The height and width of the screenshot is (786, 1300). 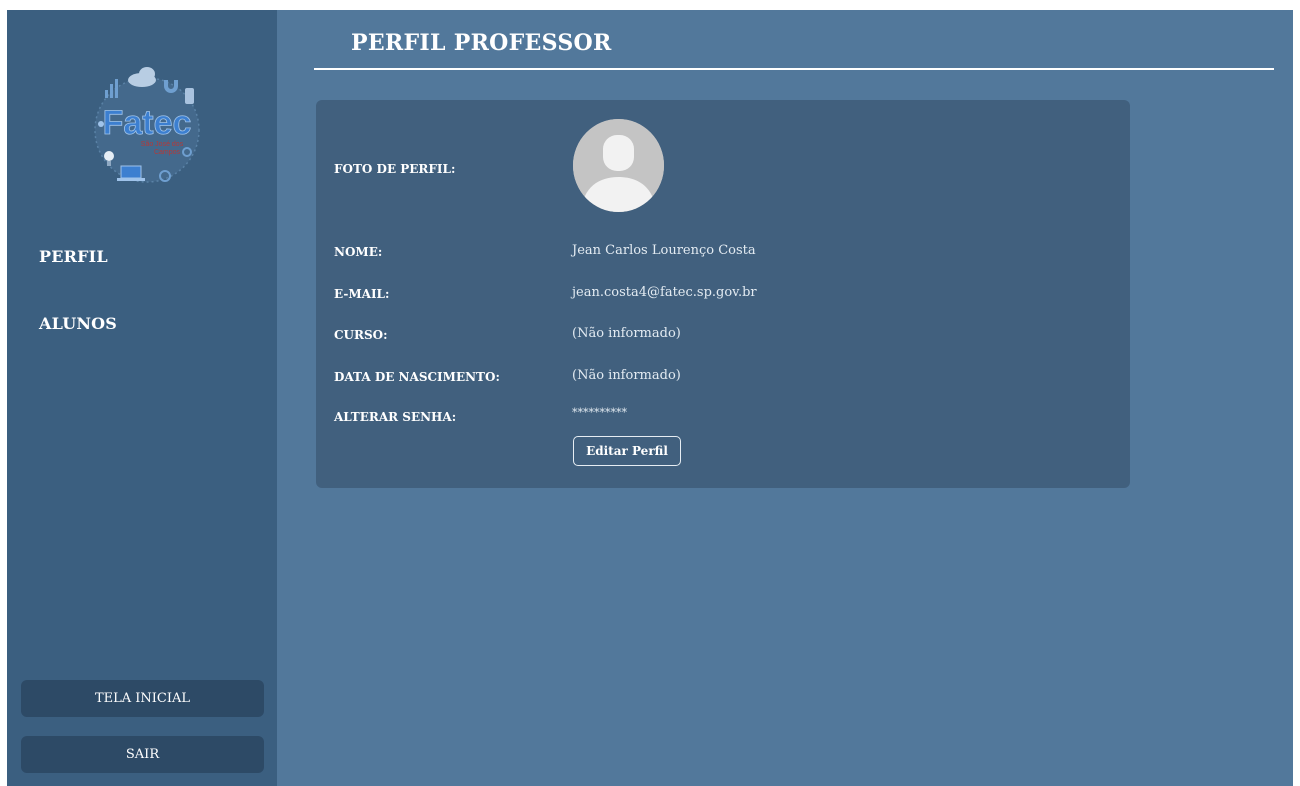 What do you see at coordinates (626, 375) in the screenshot?
I see `birth-date-value: (Não informado)` at bounding box center [626, 375].